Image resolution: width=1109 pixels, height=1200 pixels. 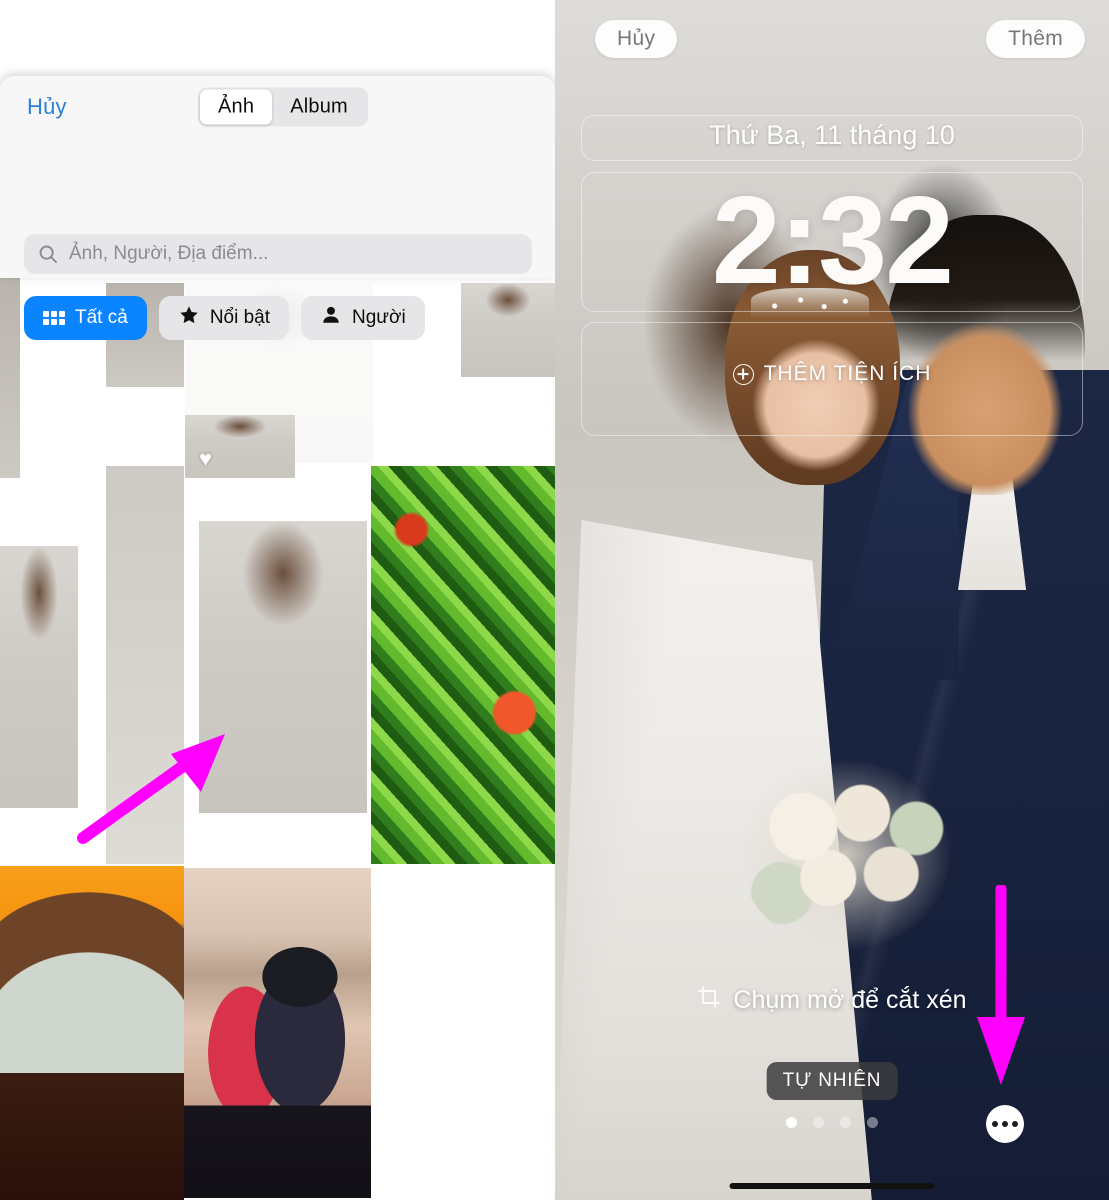 What do you see at coordinates (48, 254) in the screenshot?
I see `search-icon` at bounding box center [48, 254].